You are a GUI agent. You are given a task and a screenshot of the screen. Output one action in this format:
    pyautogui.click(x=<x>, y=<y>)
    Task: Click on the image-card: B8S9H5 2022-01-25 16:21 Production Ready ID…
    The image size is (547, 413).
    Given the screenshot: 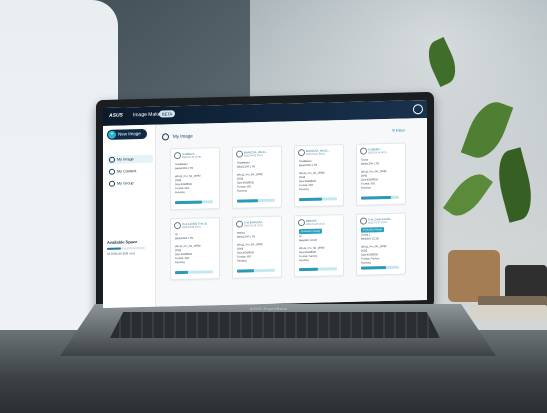 What is the action you would take?
    pyautogui.click(x=319, y=246)
    